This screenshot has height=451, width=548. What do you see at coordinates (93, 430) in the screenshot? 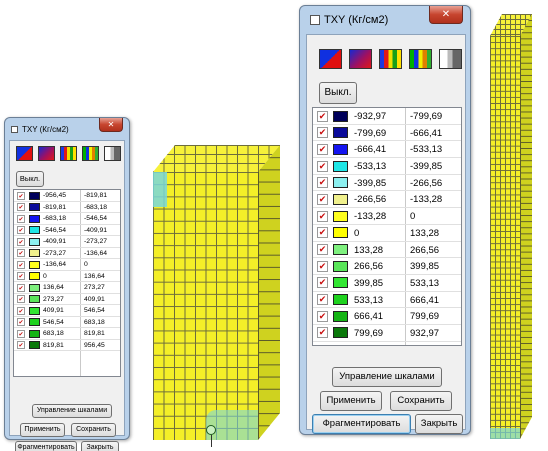
I see `save-button: Сохранить` at bounding box center [93, 430].